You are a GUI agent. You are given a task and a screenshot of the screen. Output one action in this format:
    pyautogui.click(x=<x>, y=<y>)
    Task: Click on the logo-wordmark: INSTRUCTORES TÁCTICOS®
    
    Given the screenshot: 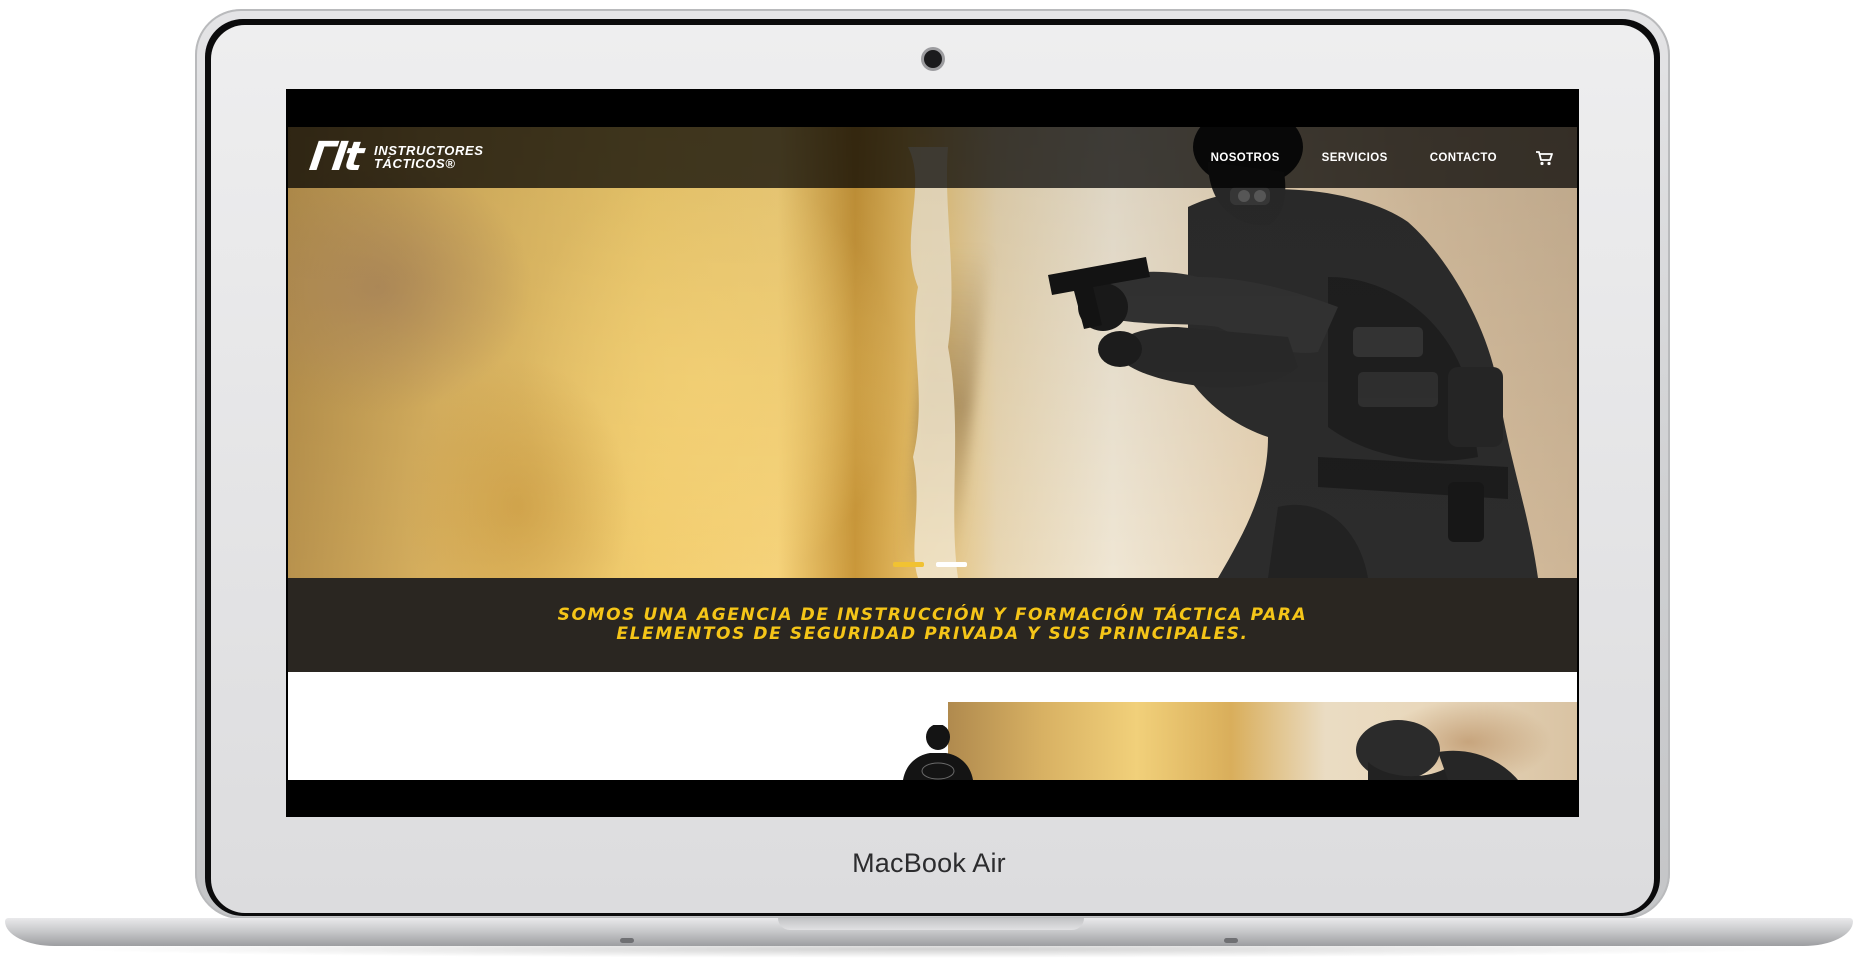 What is the action you would take?
    pyautogui.click(x=429, y=157)
    